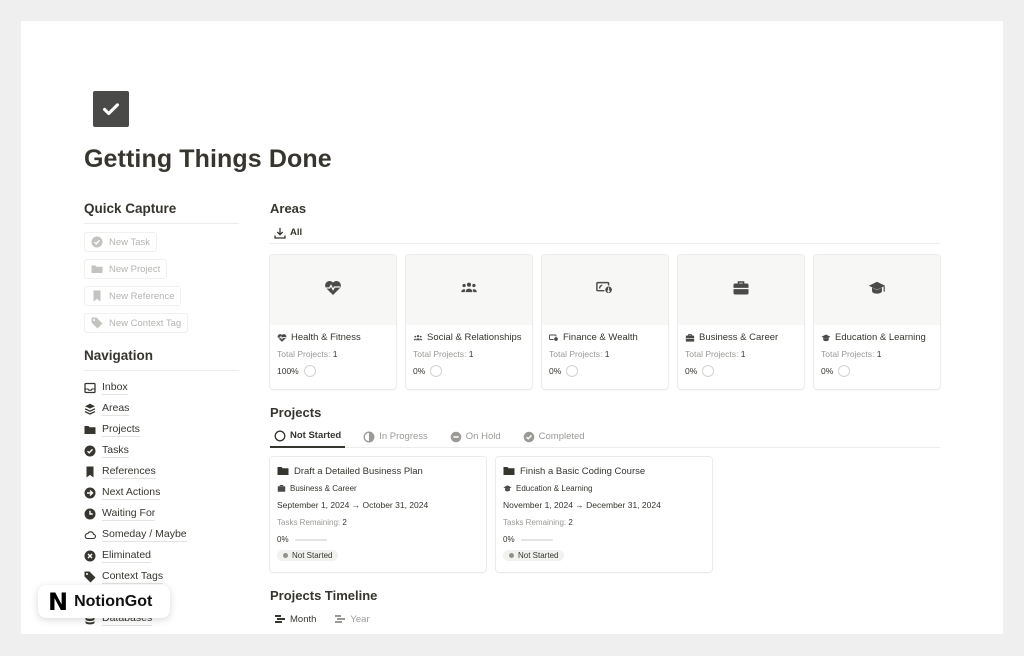 The image size is (1024, 656). I want to click on graduation-cap-icon, so click(877, 290).